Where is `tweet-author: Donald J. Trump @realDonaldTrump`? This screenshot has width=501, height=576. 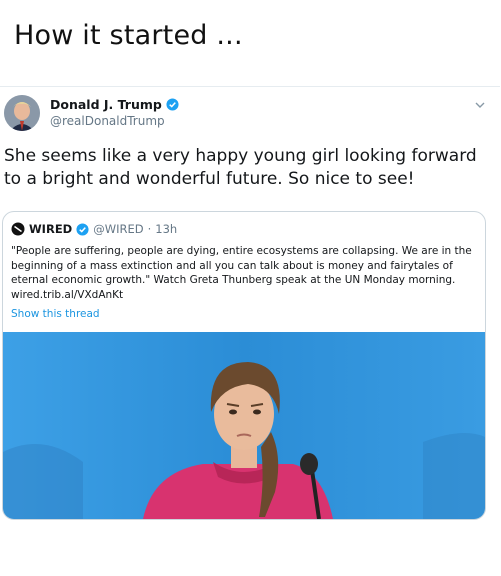 tweet-author: Donald J. Trump @realDonaldTrump is located at coordinates (114, 112).